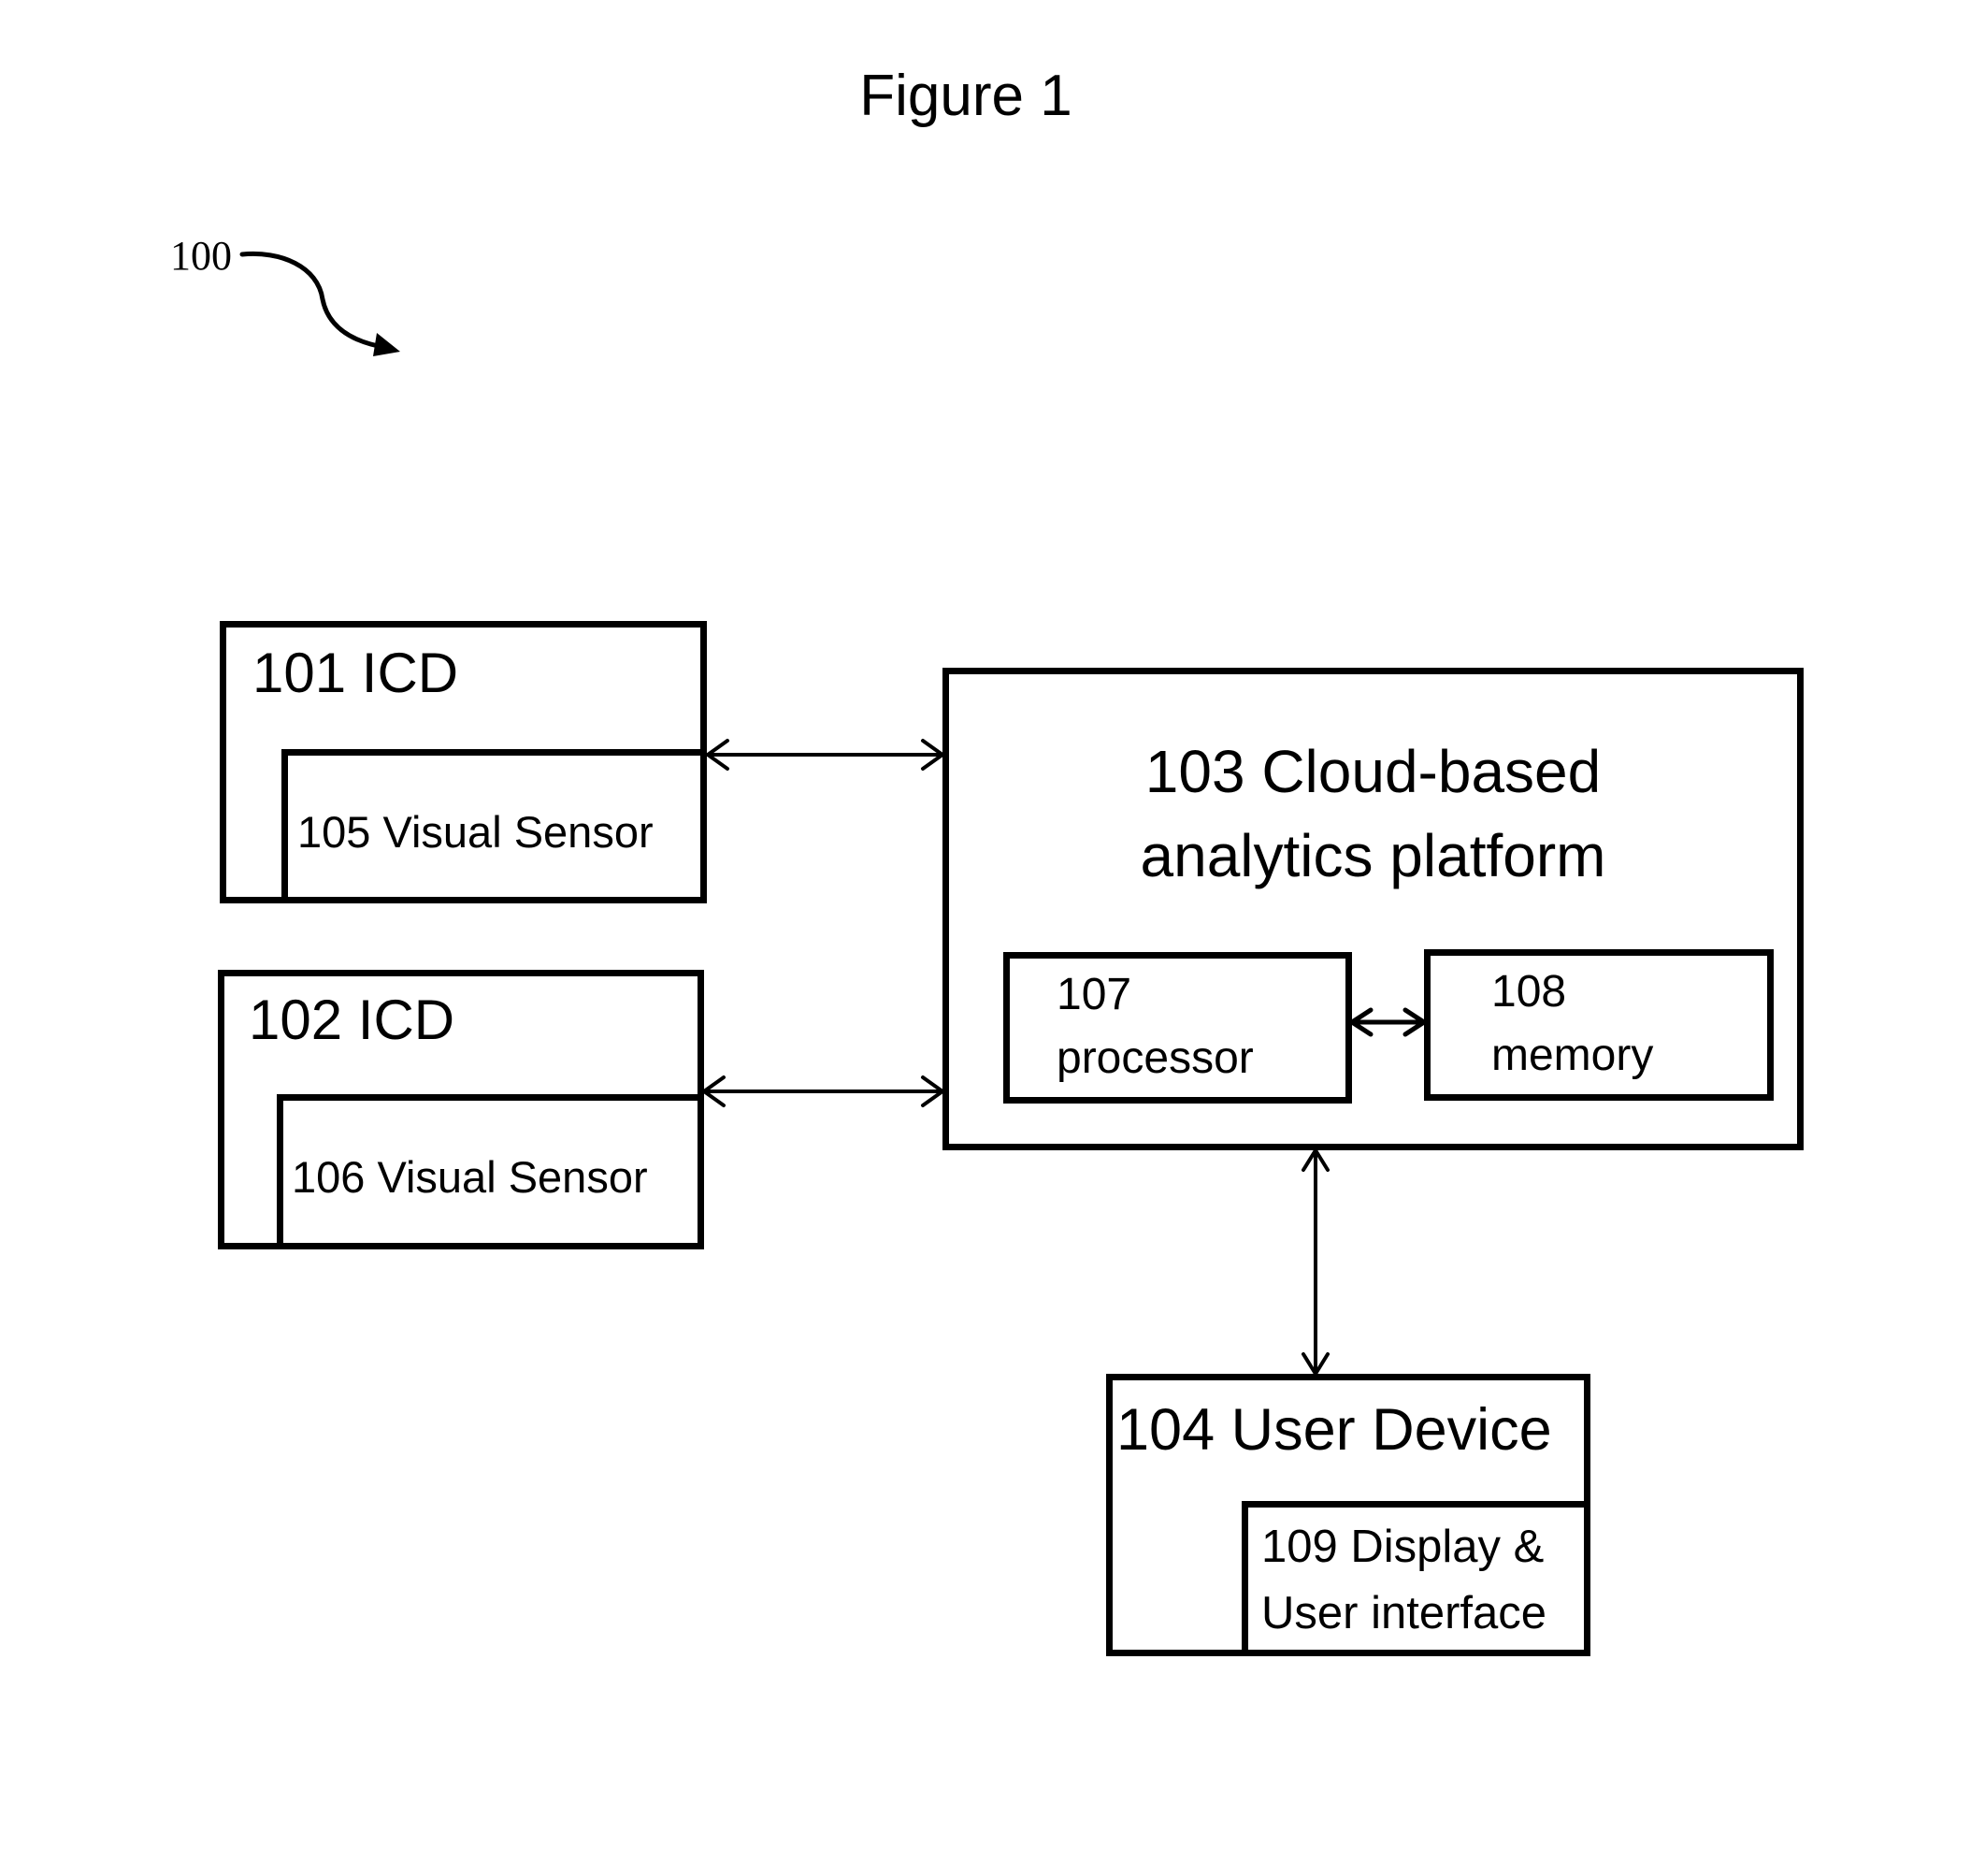 This screenshot has width=1985, height=1876. Describe the element at coordinates (1334, 1430) in the screenshot. I see `user-device-104-label: 104 User Device` at that location.